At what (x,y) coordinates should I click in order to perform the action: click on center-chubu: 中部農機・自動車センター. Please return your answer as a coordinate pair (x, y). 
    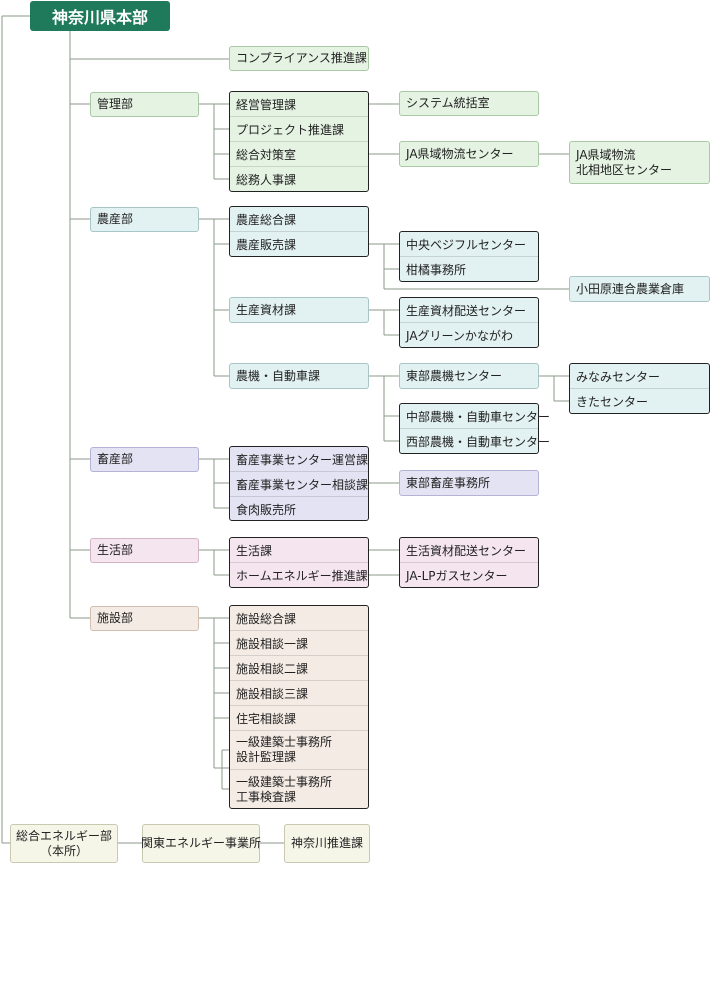
    Looking at the image, I should click on (475, 416).